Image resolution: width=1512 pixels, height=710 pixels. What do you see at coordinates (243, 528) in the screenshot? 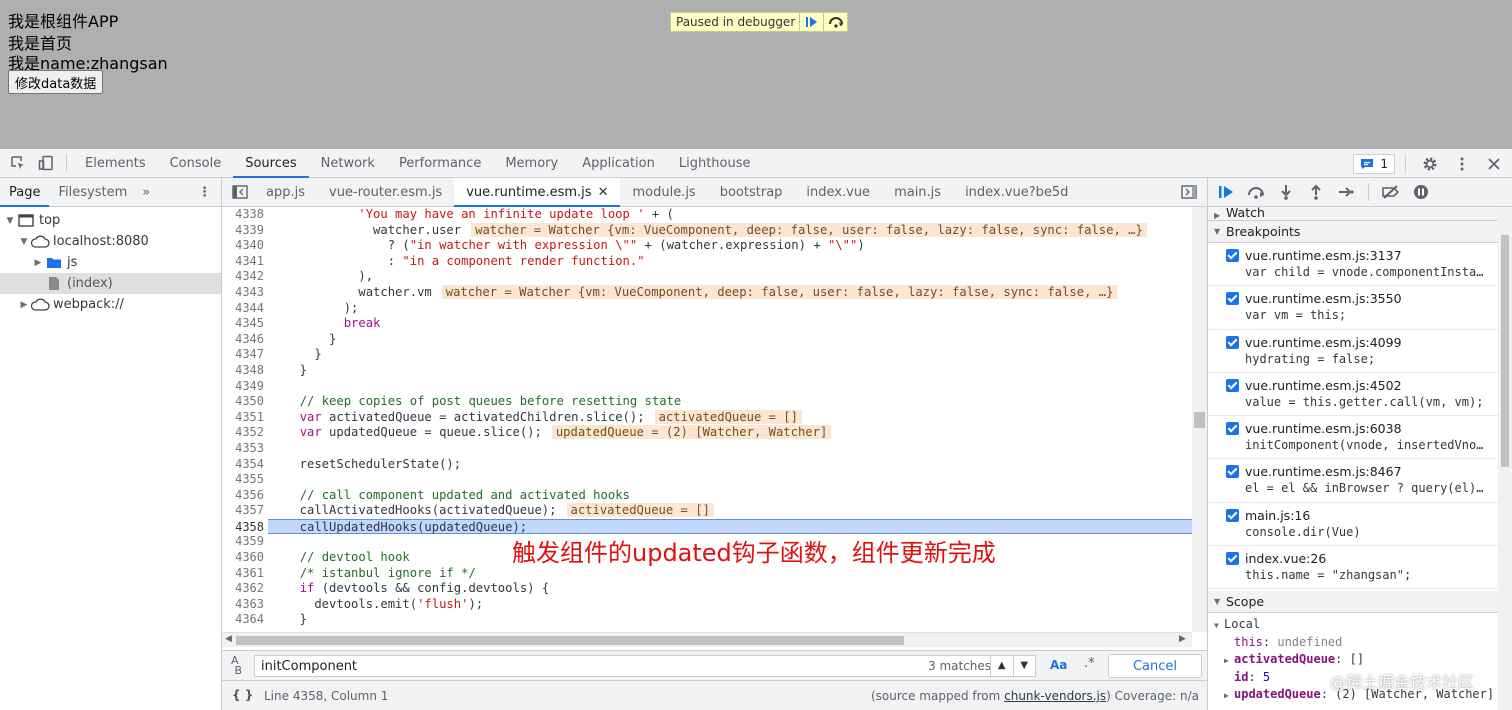
I see `line-number: 4358` at bounding box center [243, 528].